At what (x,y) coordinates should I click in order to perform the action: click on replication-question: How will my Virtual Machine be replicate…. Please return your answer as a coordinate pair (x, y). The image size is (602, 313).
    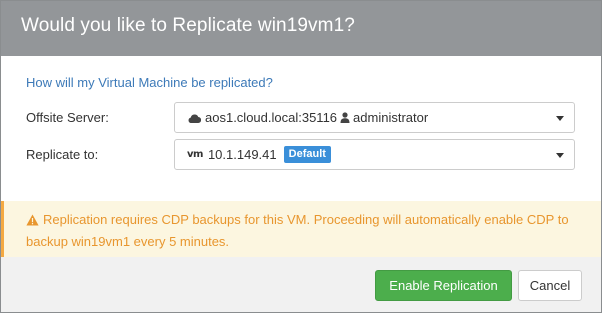
    Looking at the image, I should click on (149, 82).